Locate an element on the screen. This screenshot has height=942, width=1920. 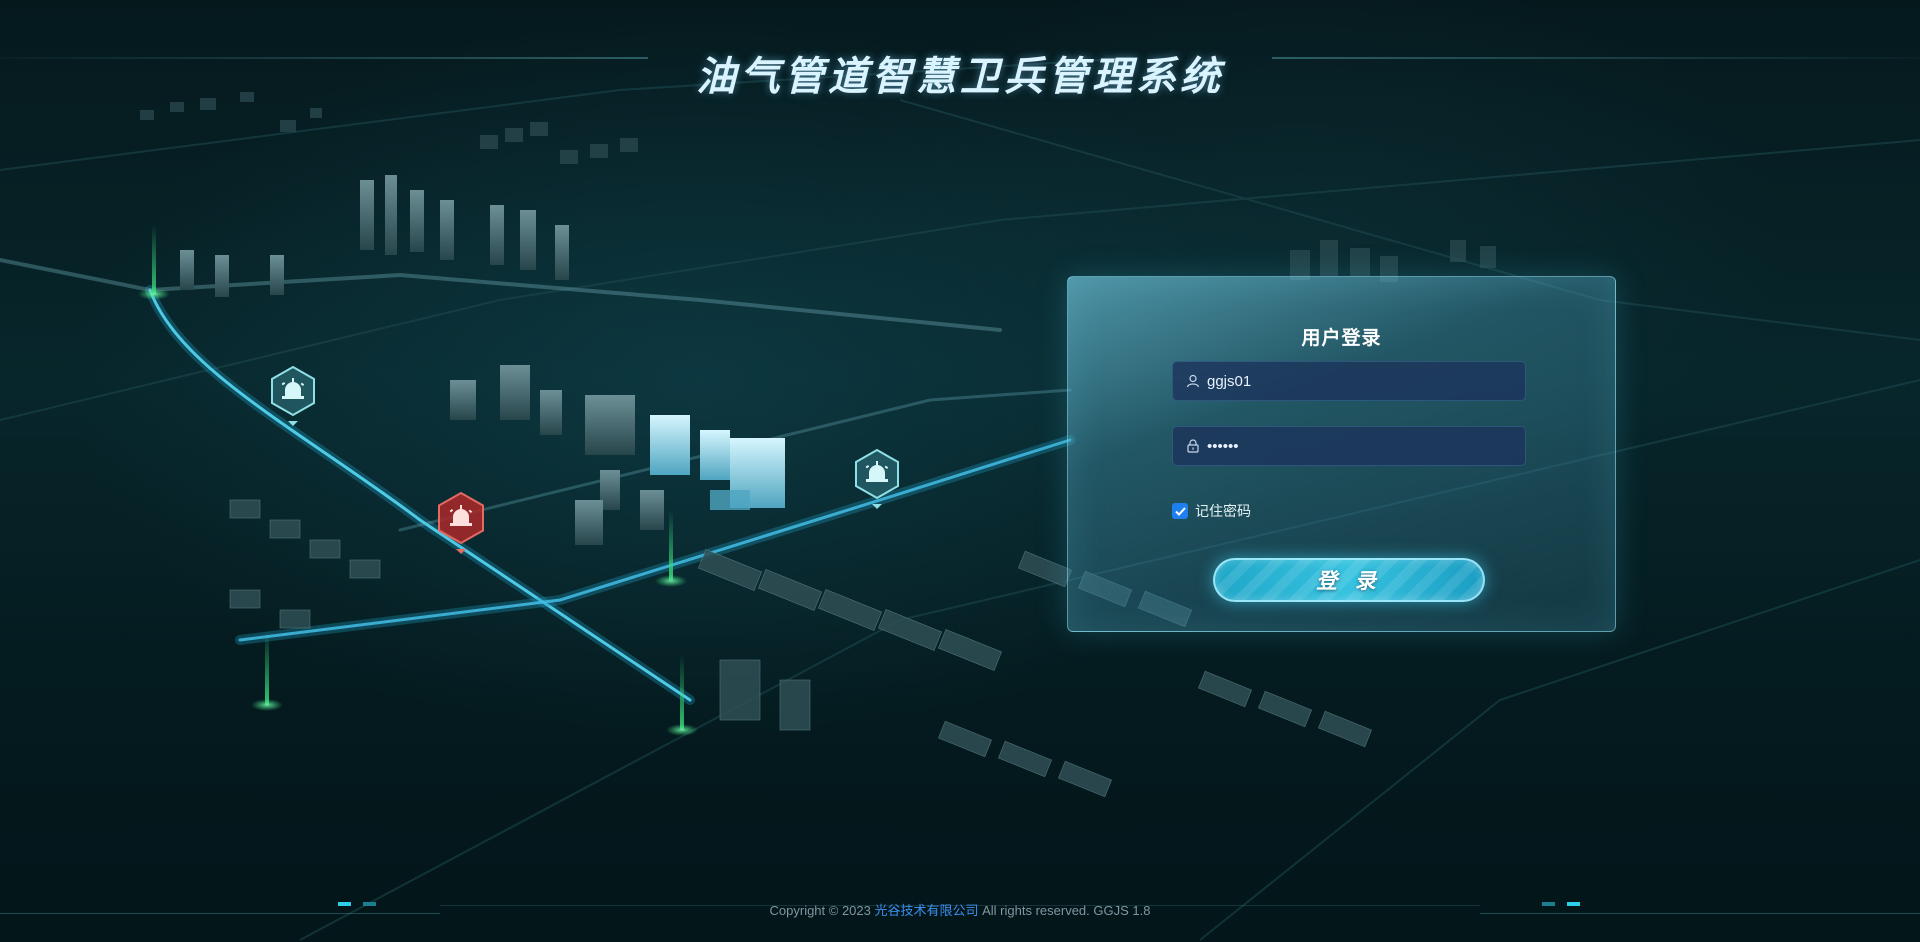
user-icon is located at coordinates (1193, 381).